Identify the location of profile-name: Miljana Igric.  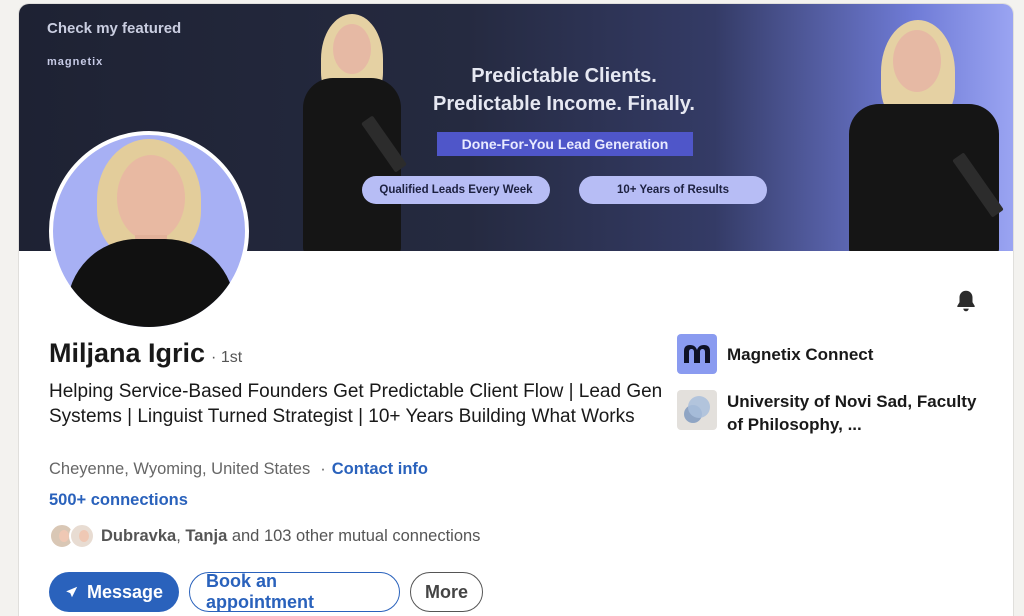
(127, 353).